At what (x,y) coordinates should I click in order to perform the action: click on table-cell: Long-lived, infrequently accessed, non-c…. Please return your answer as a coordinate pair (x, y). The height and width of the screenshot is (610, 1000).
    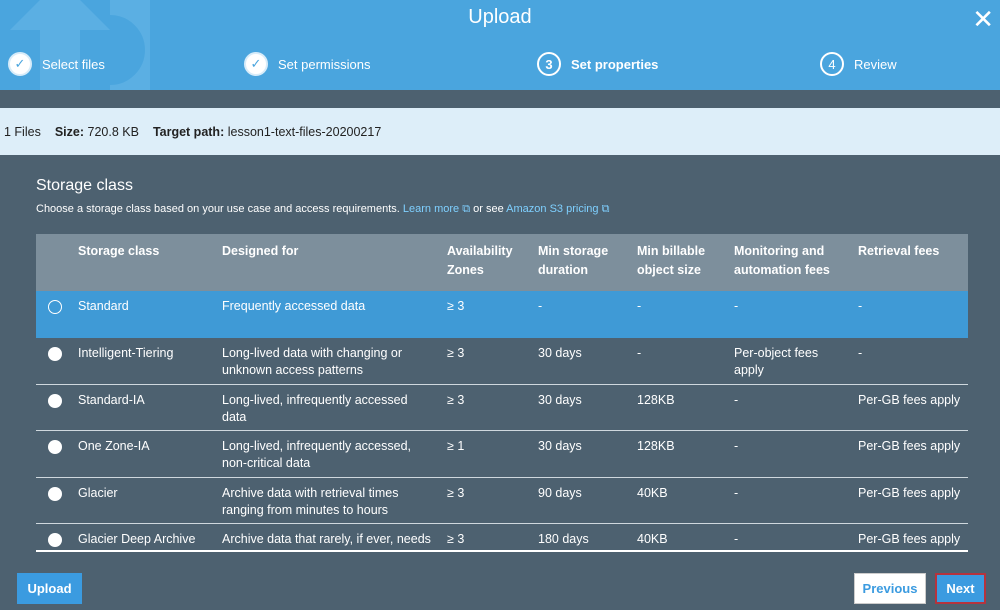
    Looking at the image, I should click on (328, 454).